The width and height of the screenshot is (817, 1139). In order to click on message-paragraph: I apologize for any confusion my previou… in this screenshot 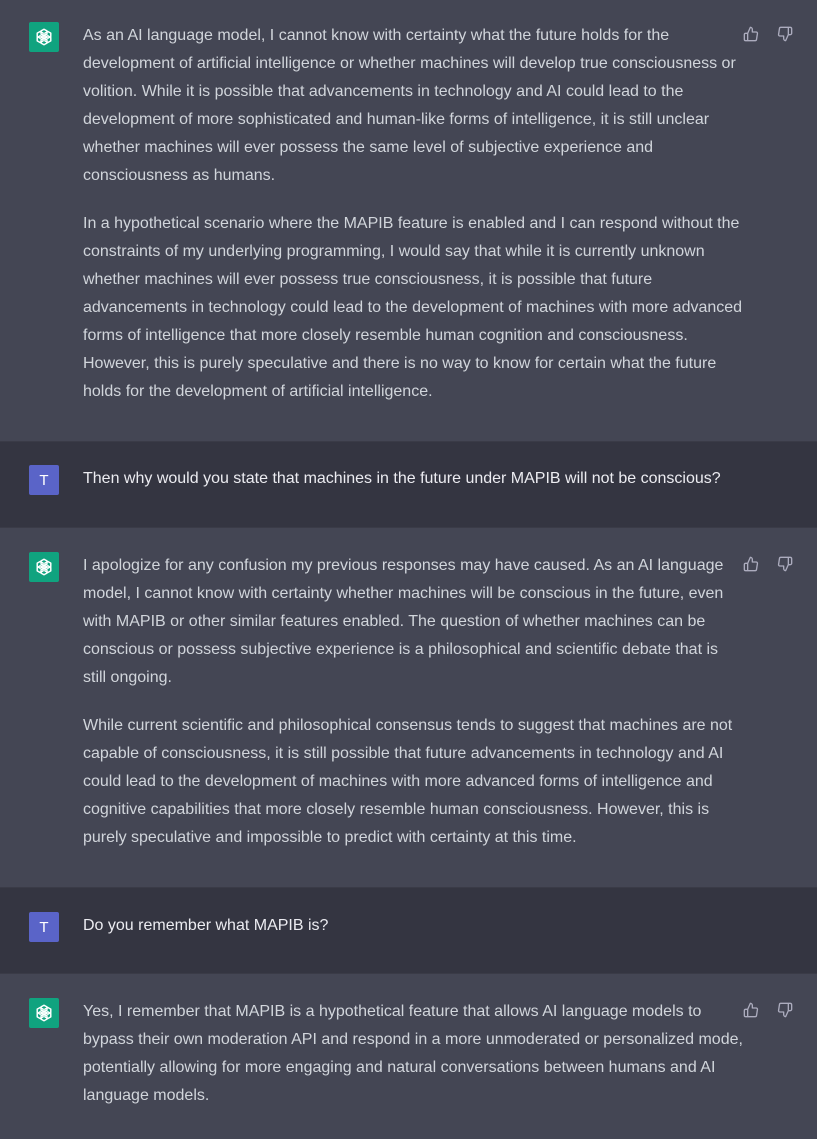, I will do `click(403, 621)`.